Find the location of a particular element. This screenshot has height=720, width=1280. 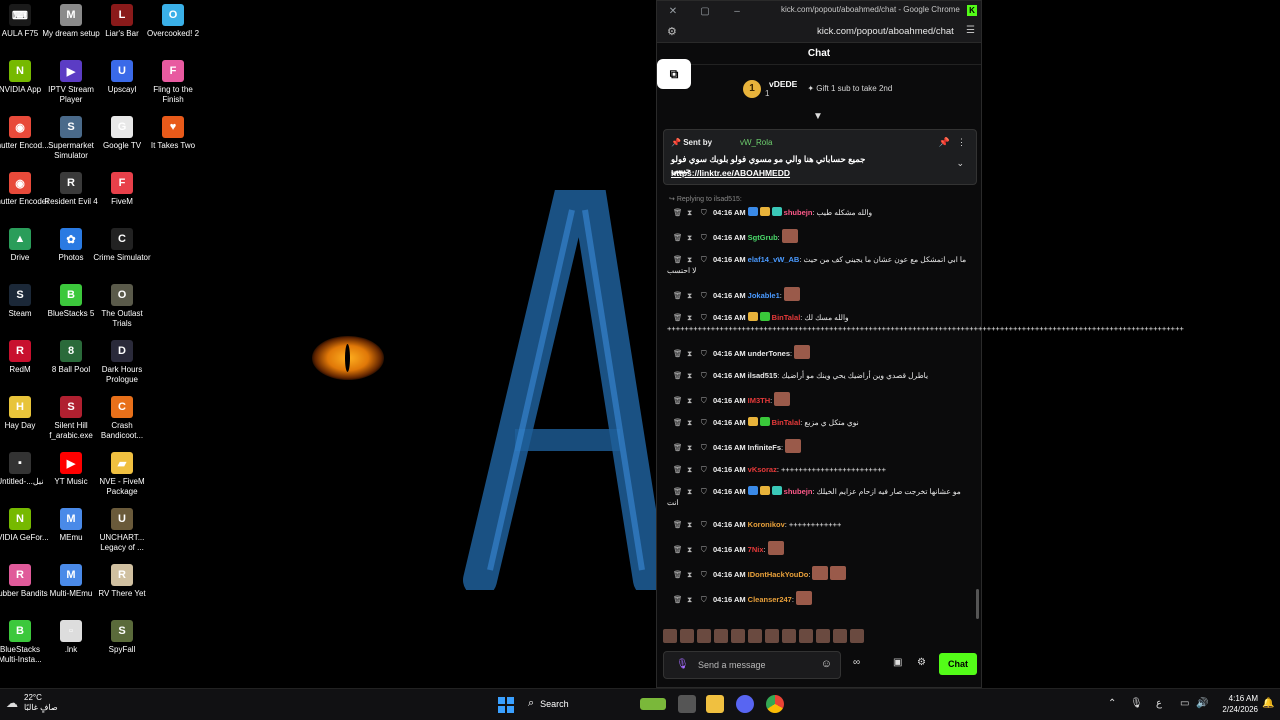

message-username: elaf14_vW_AB is located at coordinates (774, 259).